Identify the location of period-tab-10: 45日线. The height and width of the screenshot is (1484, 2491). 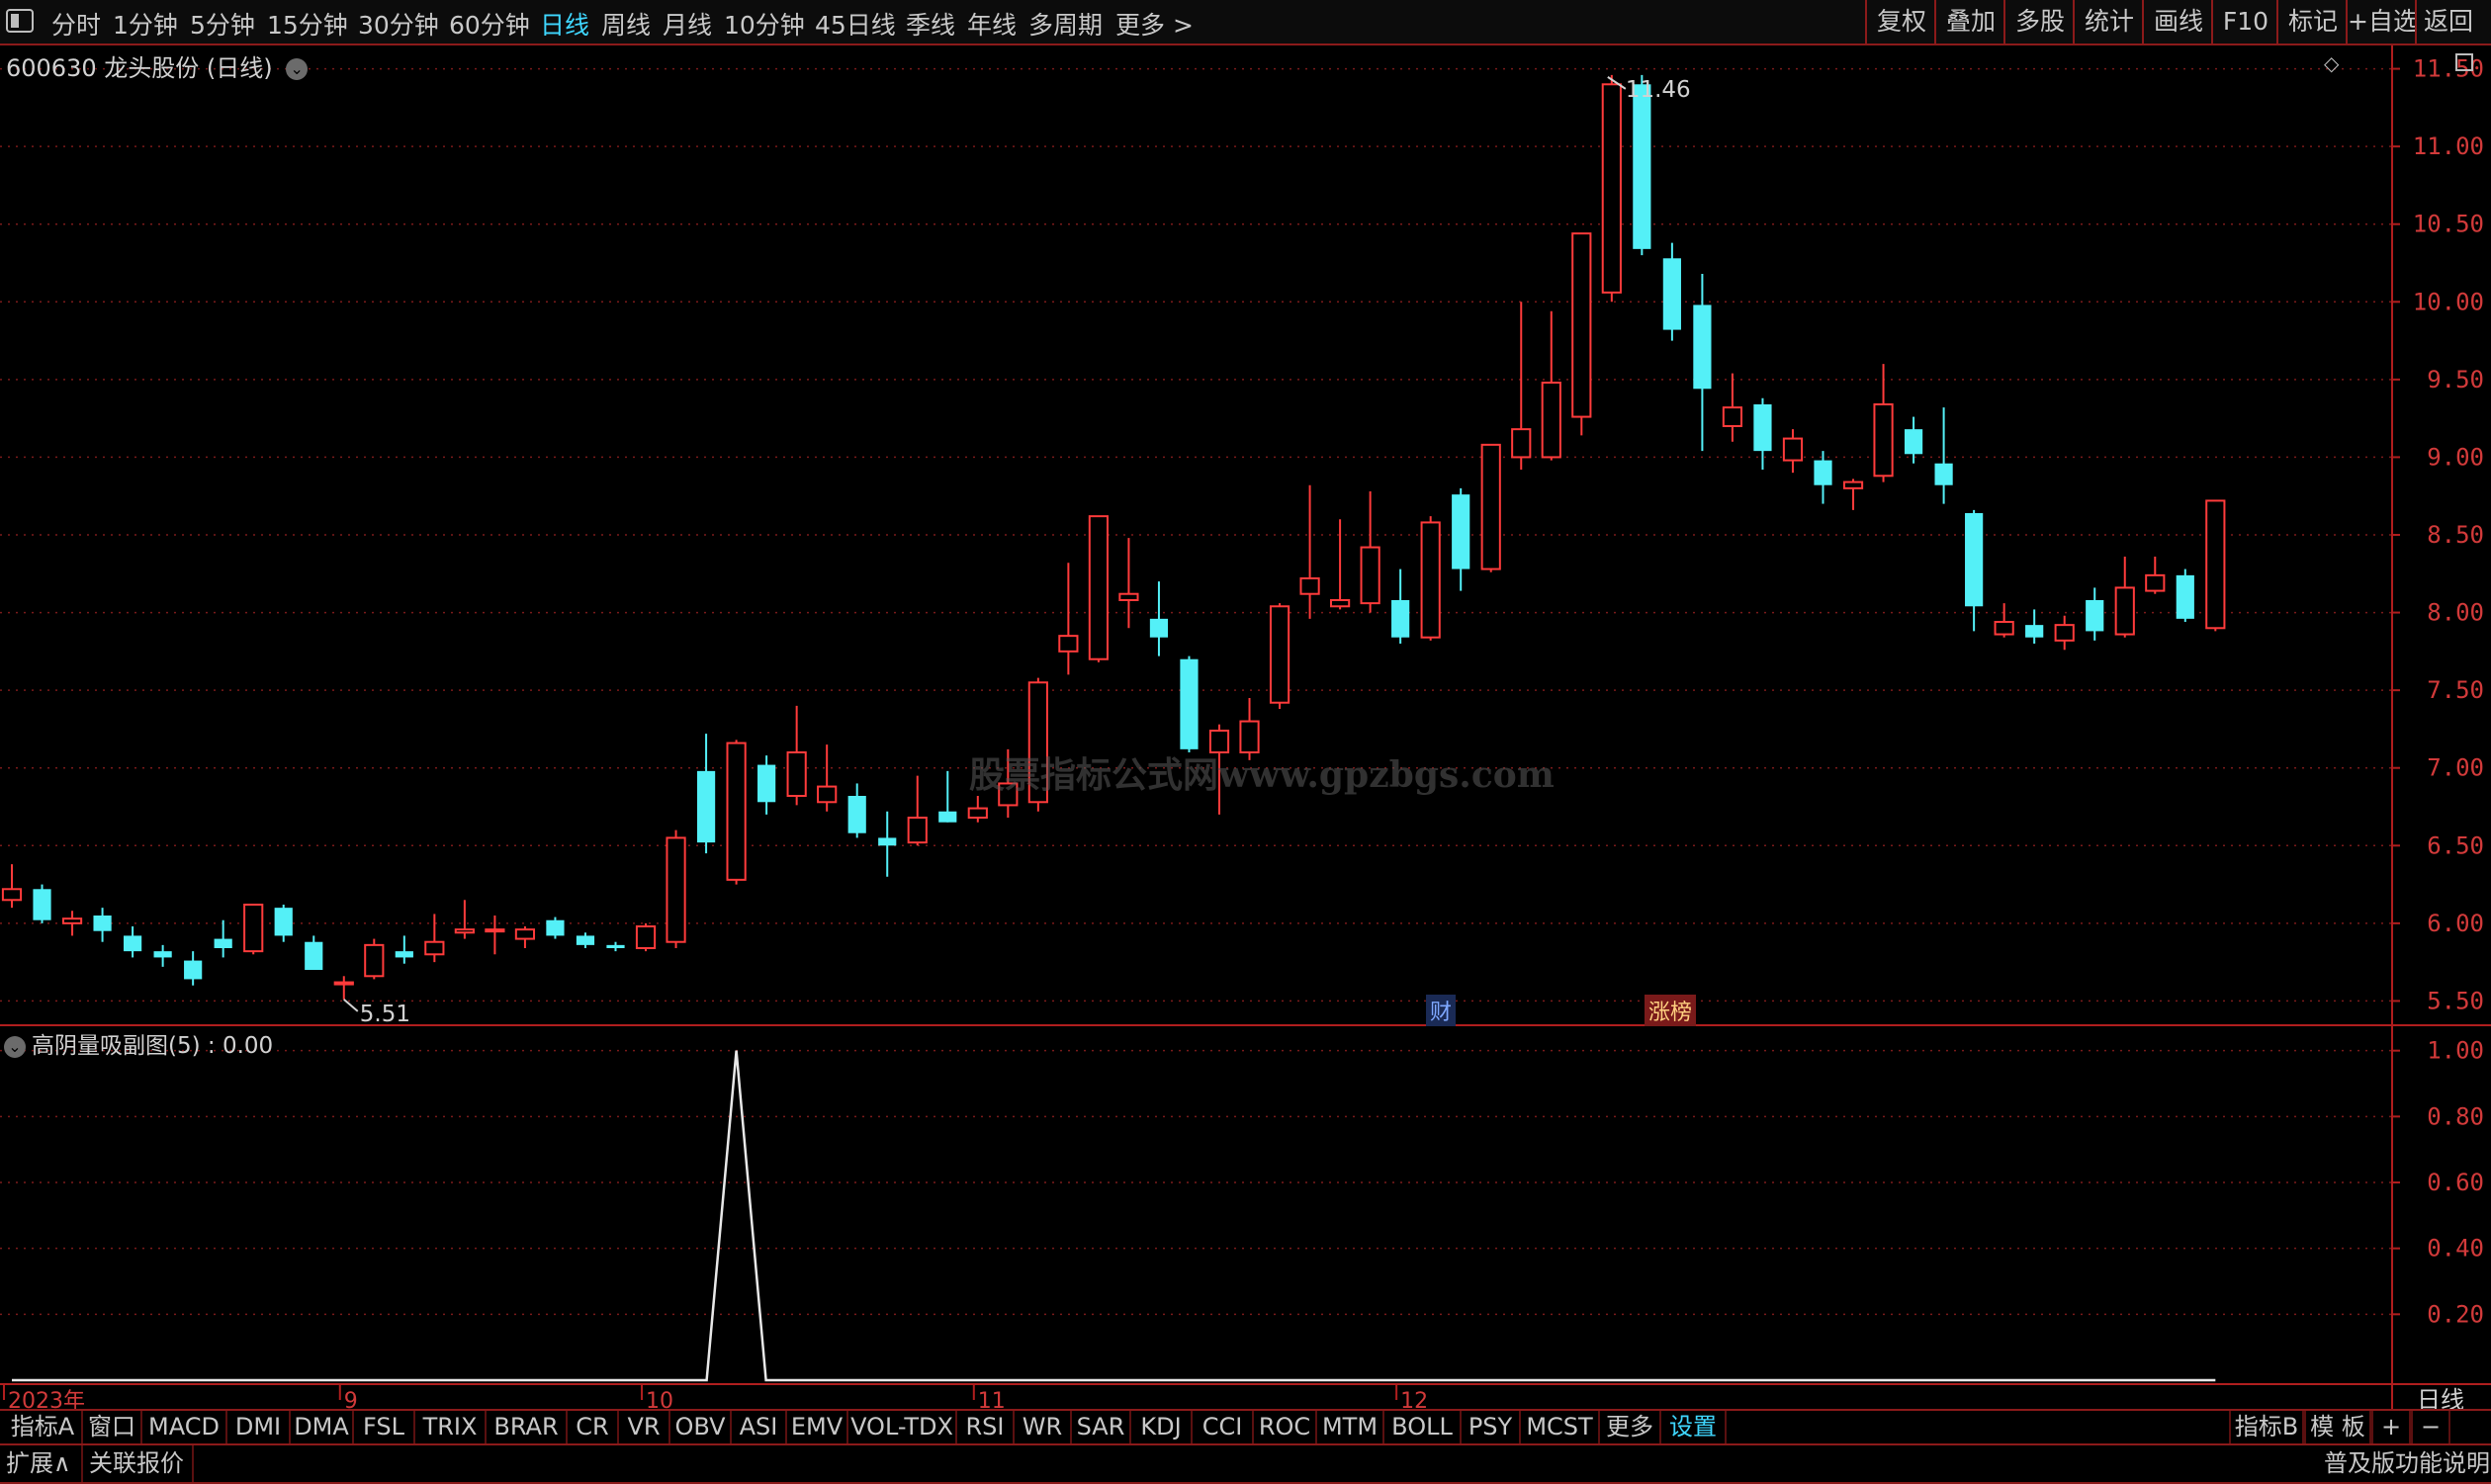
(855, 24).